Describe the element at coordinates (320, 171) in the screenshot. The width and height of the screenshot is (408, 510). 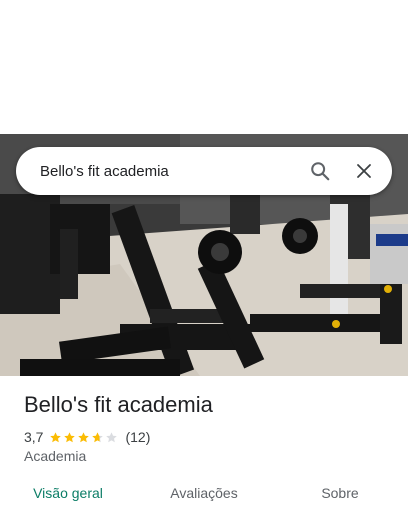
I see `search-icon` at that location.